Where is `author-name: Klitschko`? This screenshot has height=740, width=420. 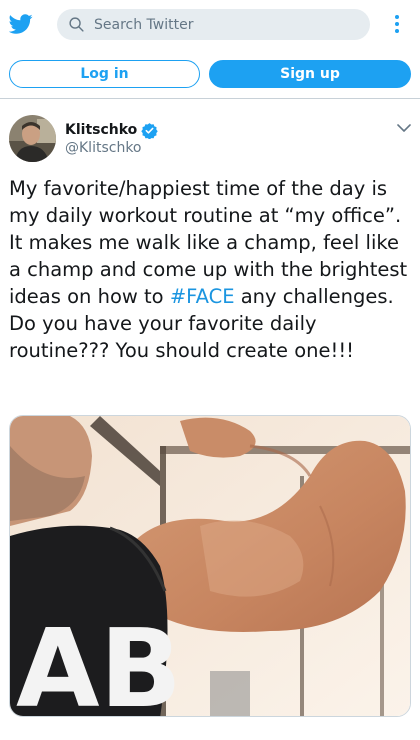 author-name: Klitschko is located at coordinates (101, 130).